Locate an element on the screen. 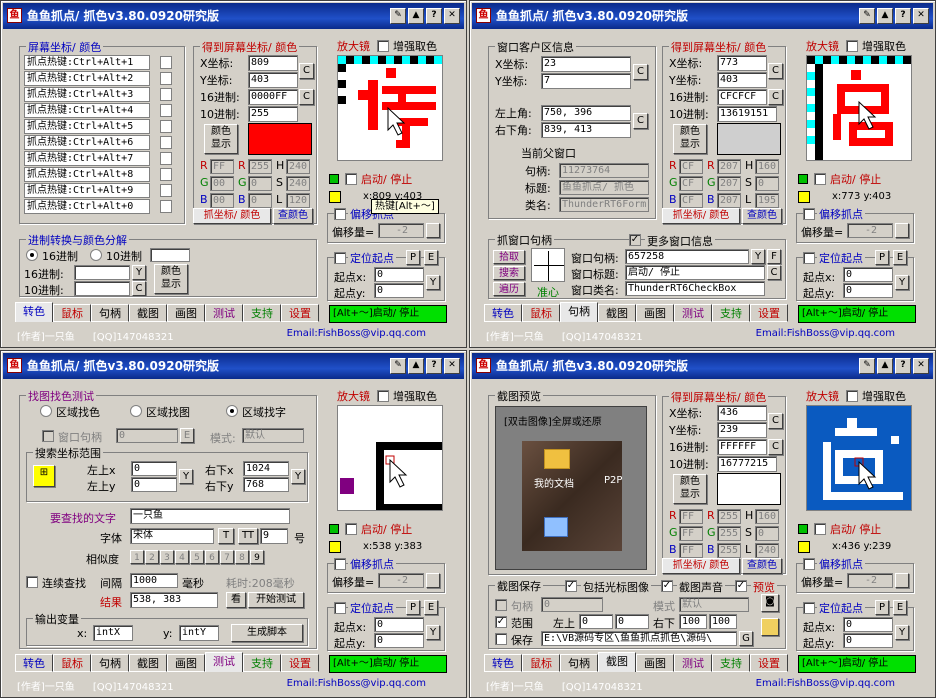 This screenshot has height=698, width=936. find-text-field: 一只鱼 is located at coordinates (210, 516).